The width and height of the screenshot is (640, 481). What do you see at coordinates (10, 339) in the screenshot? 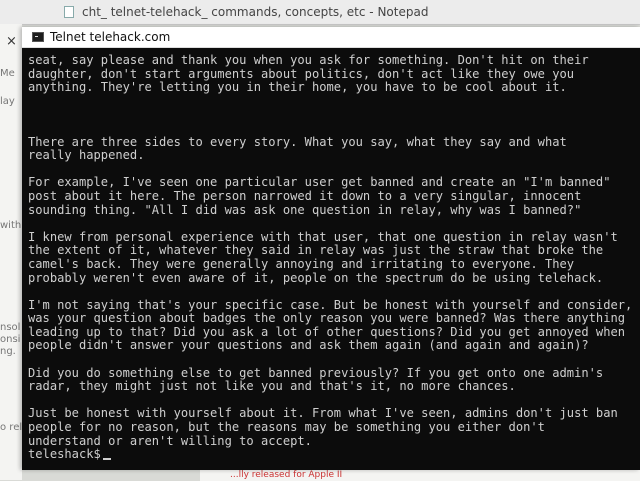
I see `notepad-fragment: onsi` at bounding box center [10, 339].